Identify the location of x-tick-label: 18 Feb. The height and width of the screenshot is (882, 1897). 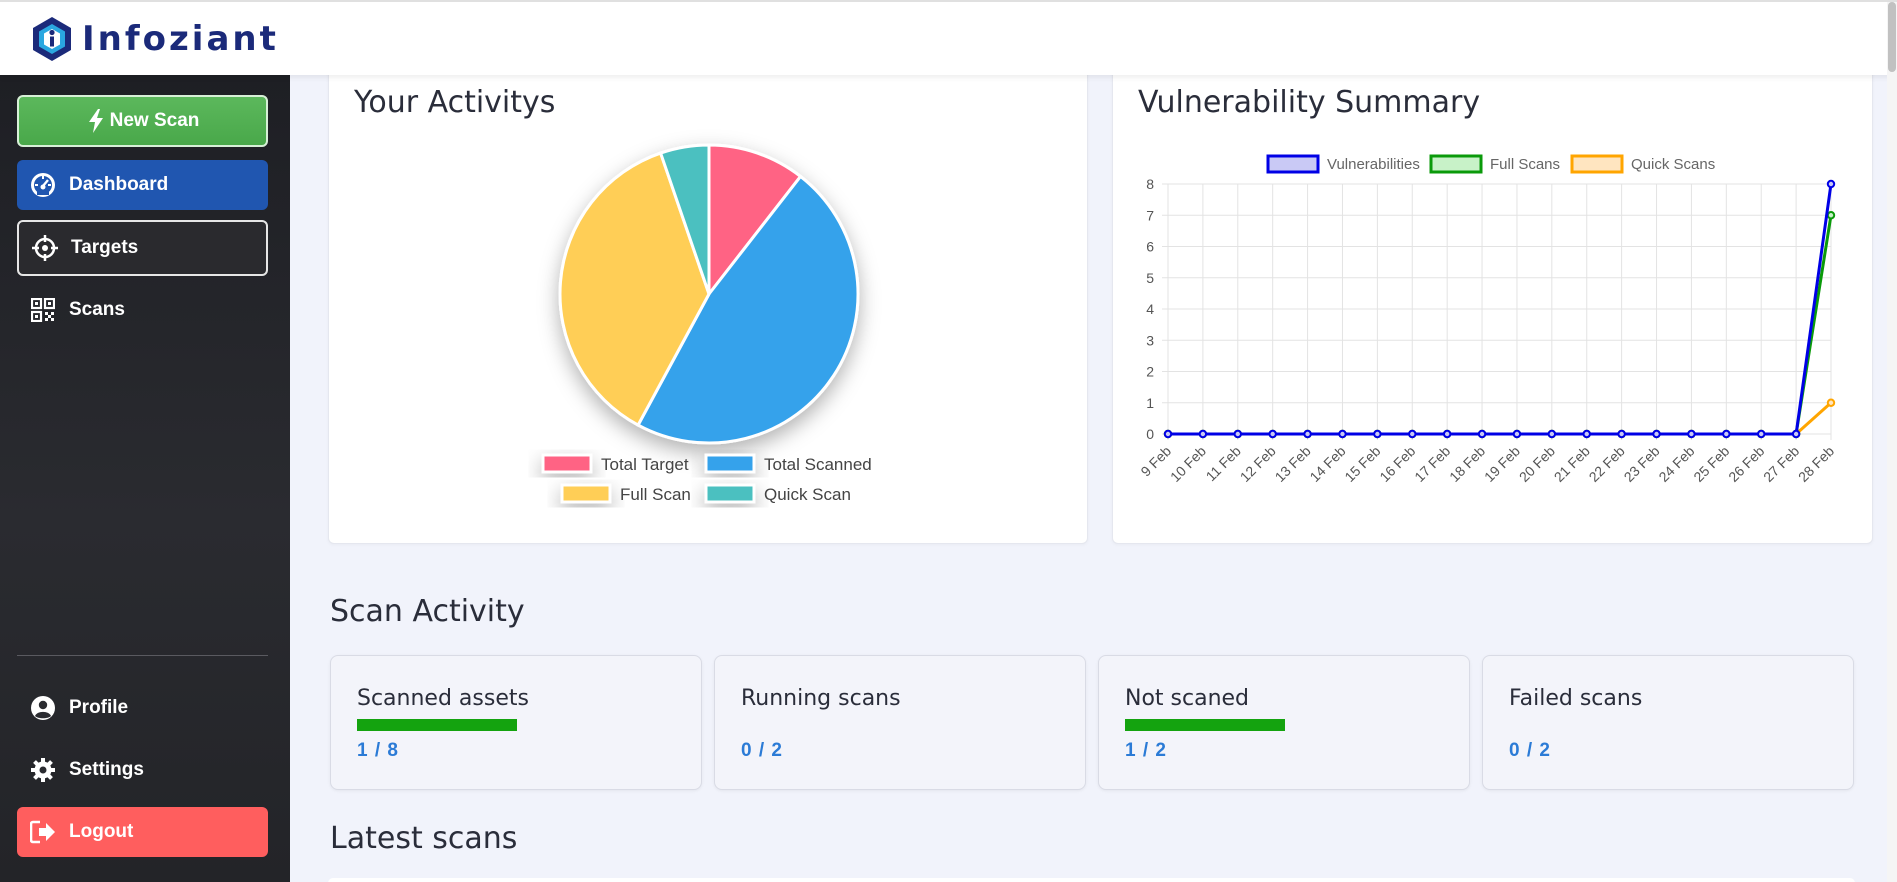
(1467, 464).